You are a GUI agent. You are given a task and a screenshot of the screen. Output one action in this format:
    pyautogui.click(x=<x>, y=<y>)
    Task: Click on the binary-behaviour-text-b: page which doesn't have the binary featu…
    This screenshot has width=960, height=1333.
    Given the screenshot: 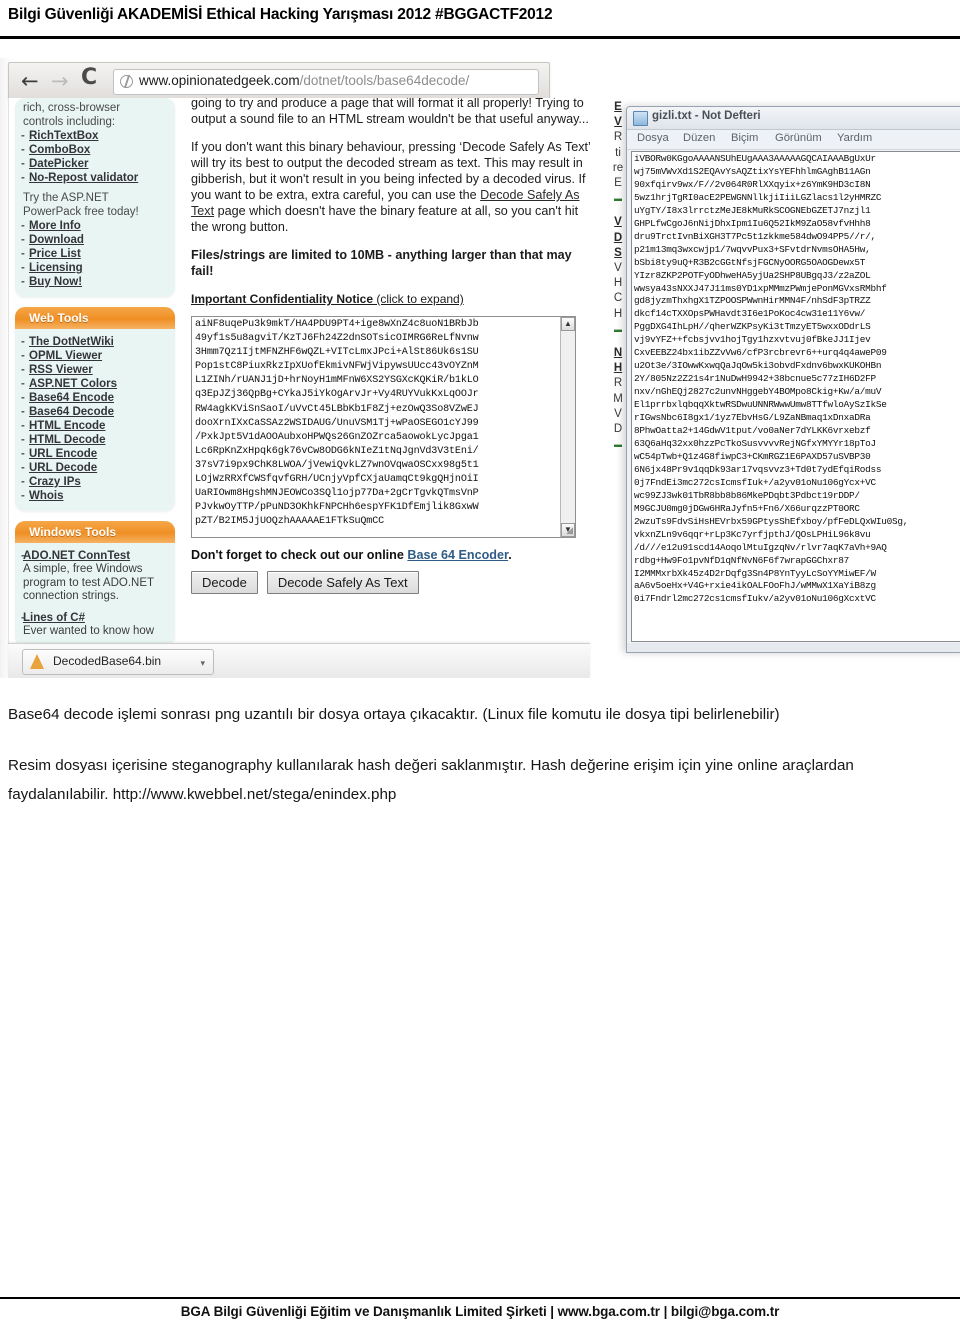 What is the action you would take?
    pyautogui.click(x=385, y=219)
    